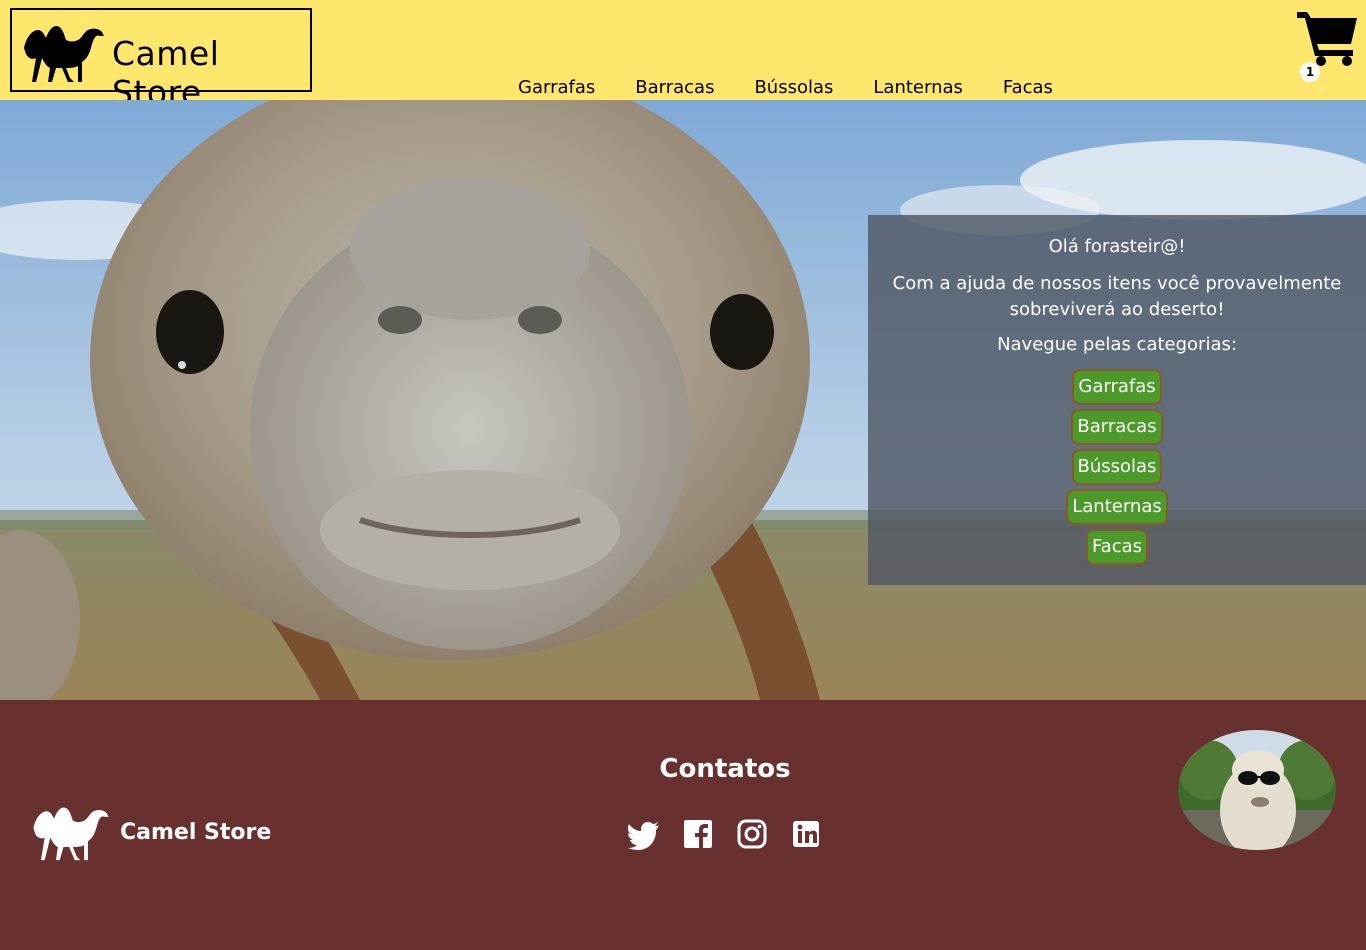  Describe the element at coordinates (793, 88) in the screenshot. I see `nav-item-bussolas: Bússolas` at that location.